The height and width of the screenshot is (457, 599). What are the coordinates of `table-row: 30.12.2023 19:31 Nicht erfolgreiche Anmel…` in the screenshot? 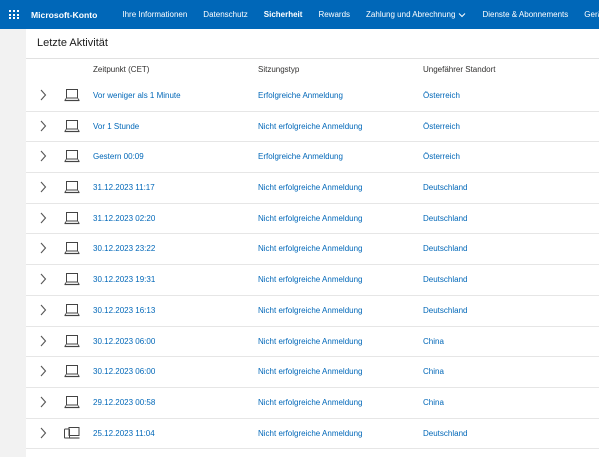 It's located at (312, 280).